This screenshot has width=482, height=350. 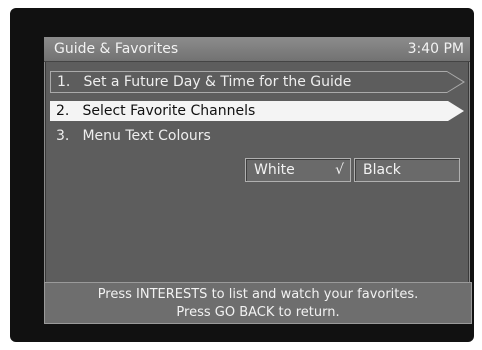 What do you see at coordinates (257, 49) in the screenshot?
I see `header-bar: Guide & Favorites 3:40 PM` at bounding box center [257, 49].